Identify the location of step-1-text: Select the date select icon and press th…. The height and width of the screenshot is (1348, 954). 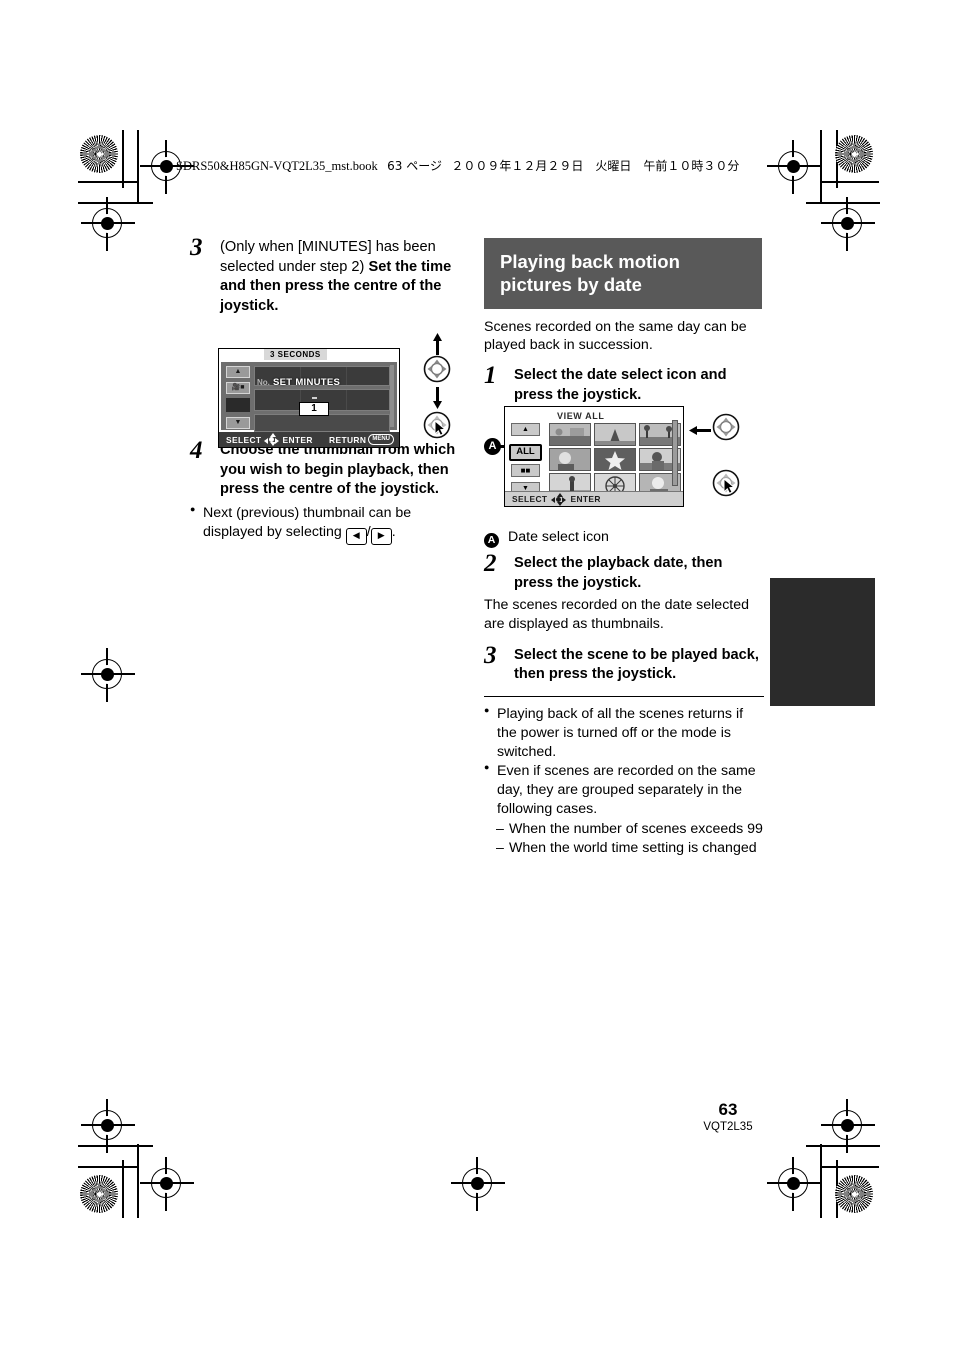
(620, 385).